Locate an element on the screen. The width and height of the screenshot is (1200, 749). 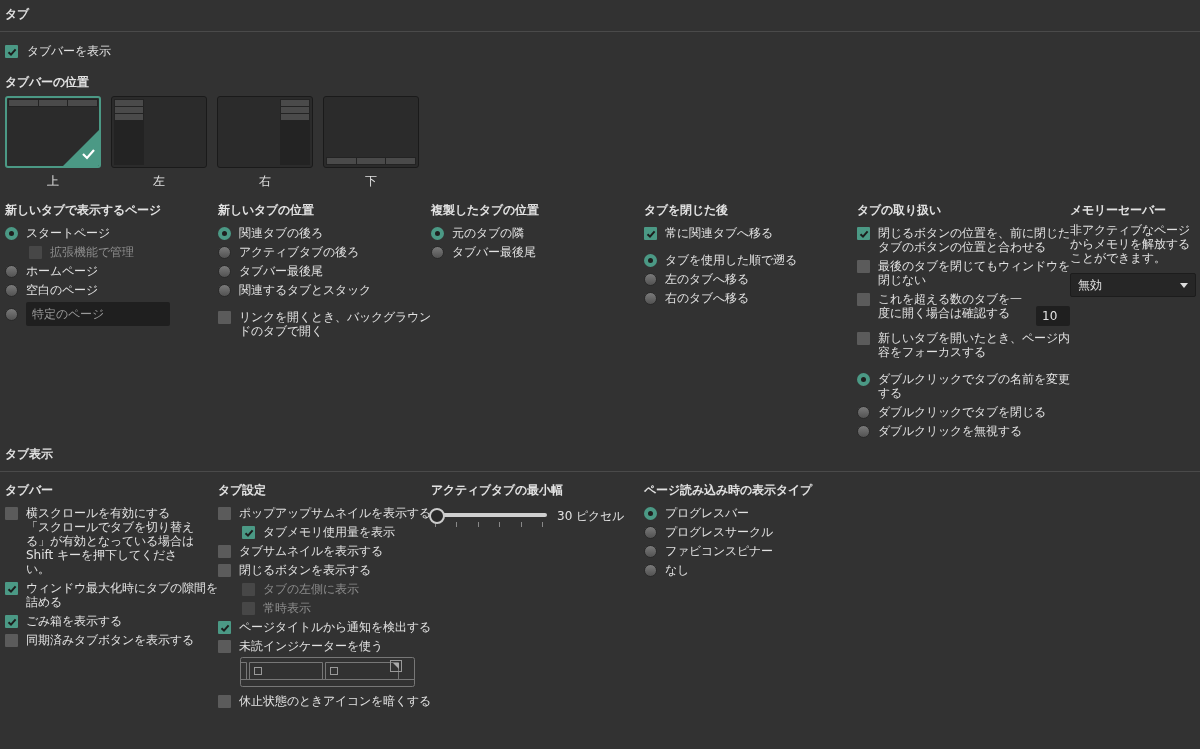
checkbox-label: 横スクロールを有効にする is located at coordinates (98, 513).